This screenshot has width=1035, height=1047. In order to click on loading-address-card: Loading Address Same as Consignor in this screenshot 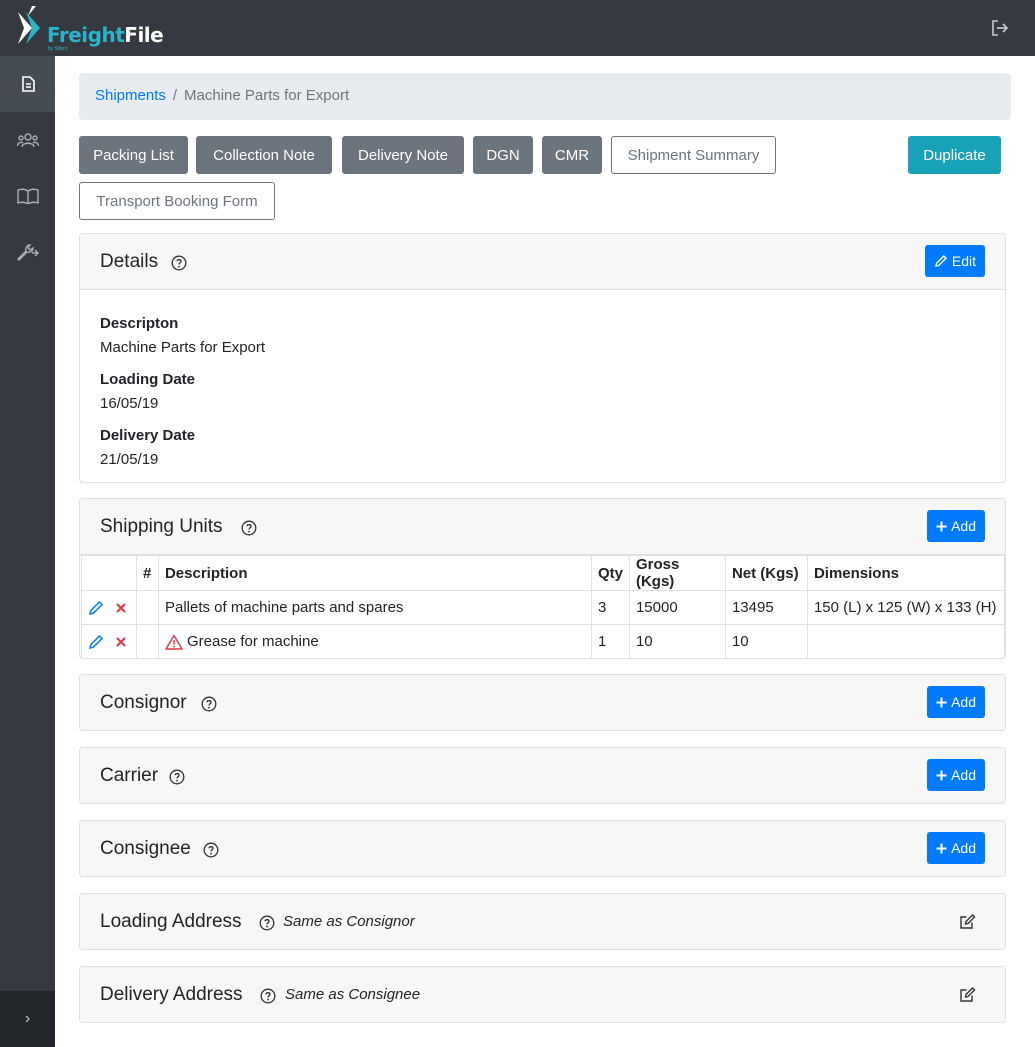, I will do `click(542, 921)`.